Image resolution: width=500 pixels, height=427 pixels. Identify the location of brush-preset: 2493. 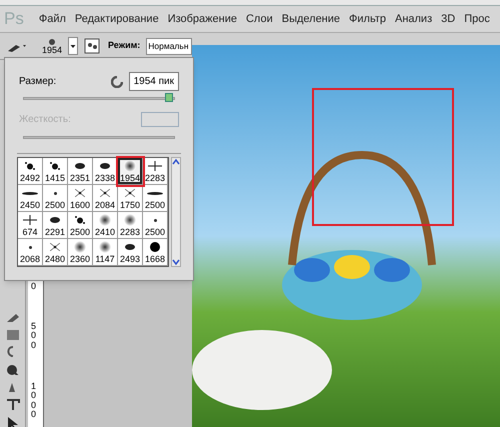
(130, 252).